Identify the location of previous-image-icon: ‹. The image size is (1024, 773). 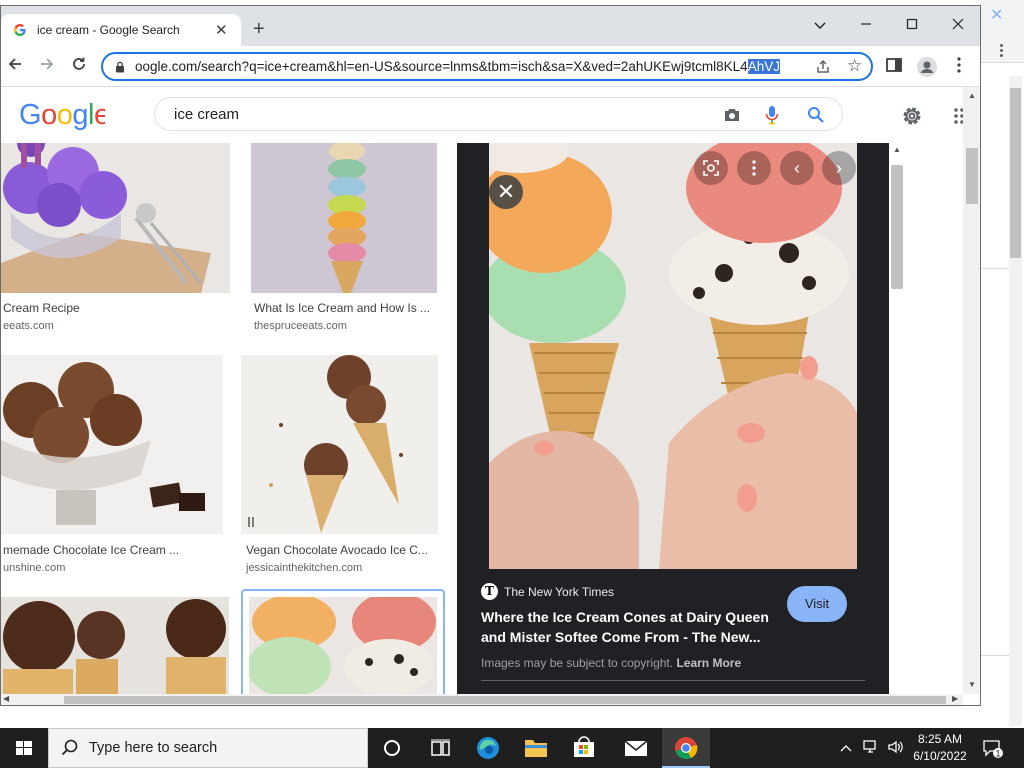
(797, 168).